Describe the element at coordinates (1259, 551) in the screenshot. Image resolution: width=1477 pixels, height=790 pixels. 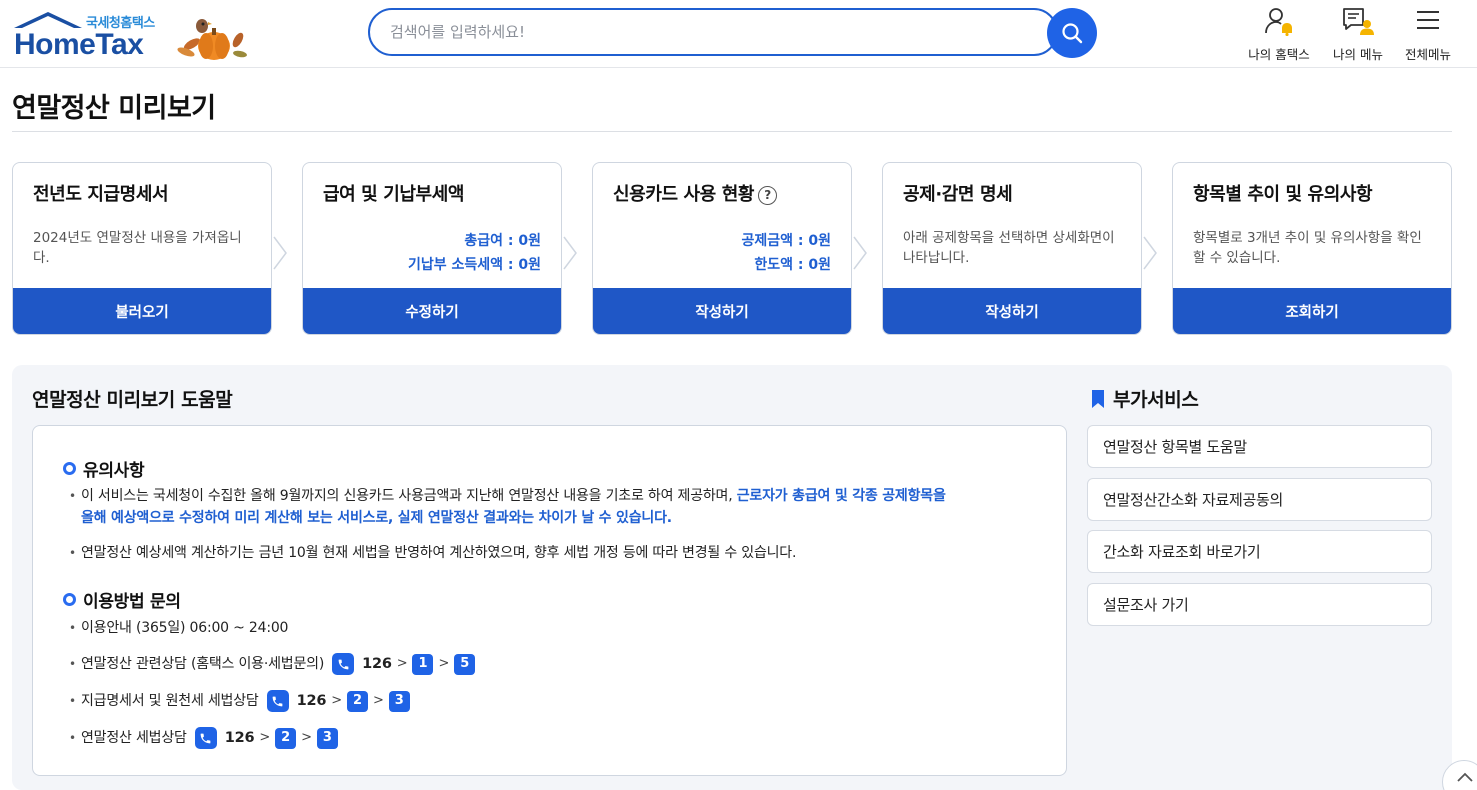
I see `side-item-simplified-lookup: 간소화 자료조회 바로가기` at that location.